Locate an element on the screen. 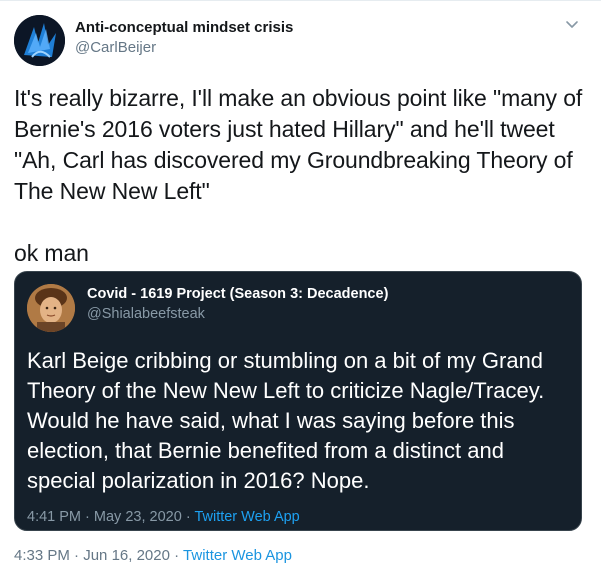 This screenshot has width=601, height=578. quoted-tweet-meta: 4:41 PM · May 23, 2020 · Twitter Web App is located at coordinates (163, 517).